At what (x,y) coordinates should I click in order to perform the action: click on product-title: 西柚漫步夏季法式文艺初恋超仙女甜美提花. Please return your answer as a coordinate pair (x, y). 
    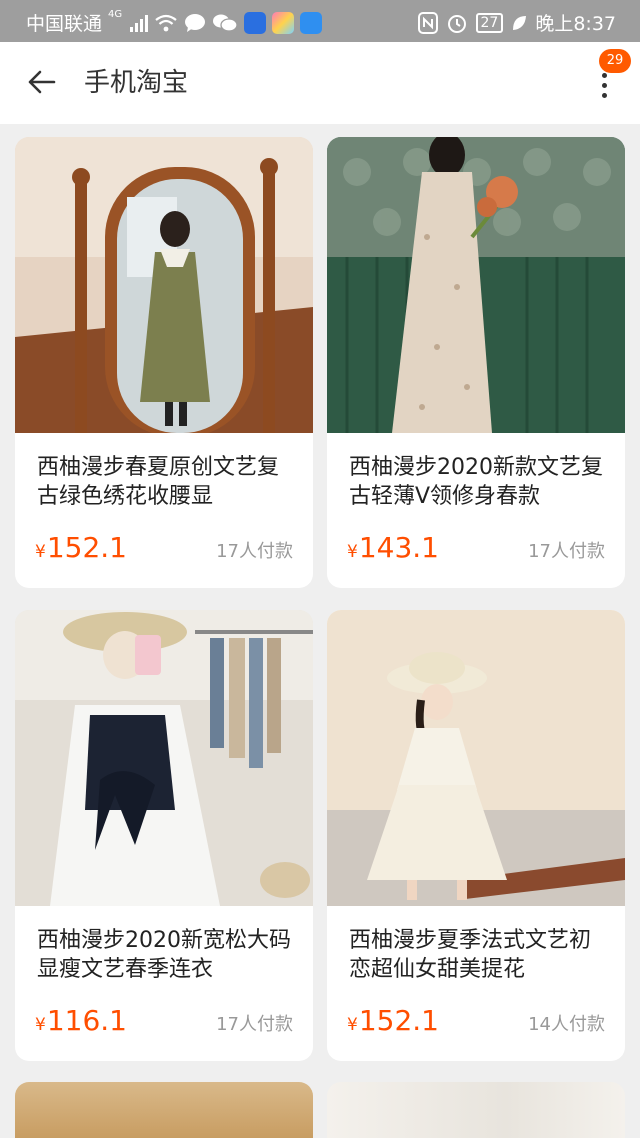
    Looking at the image, I should click on (470, 955).